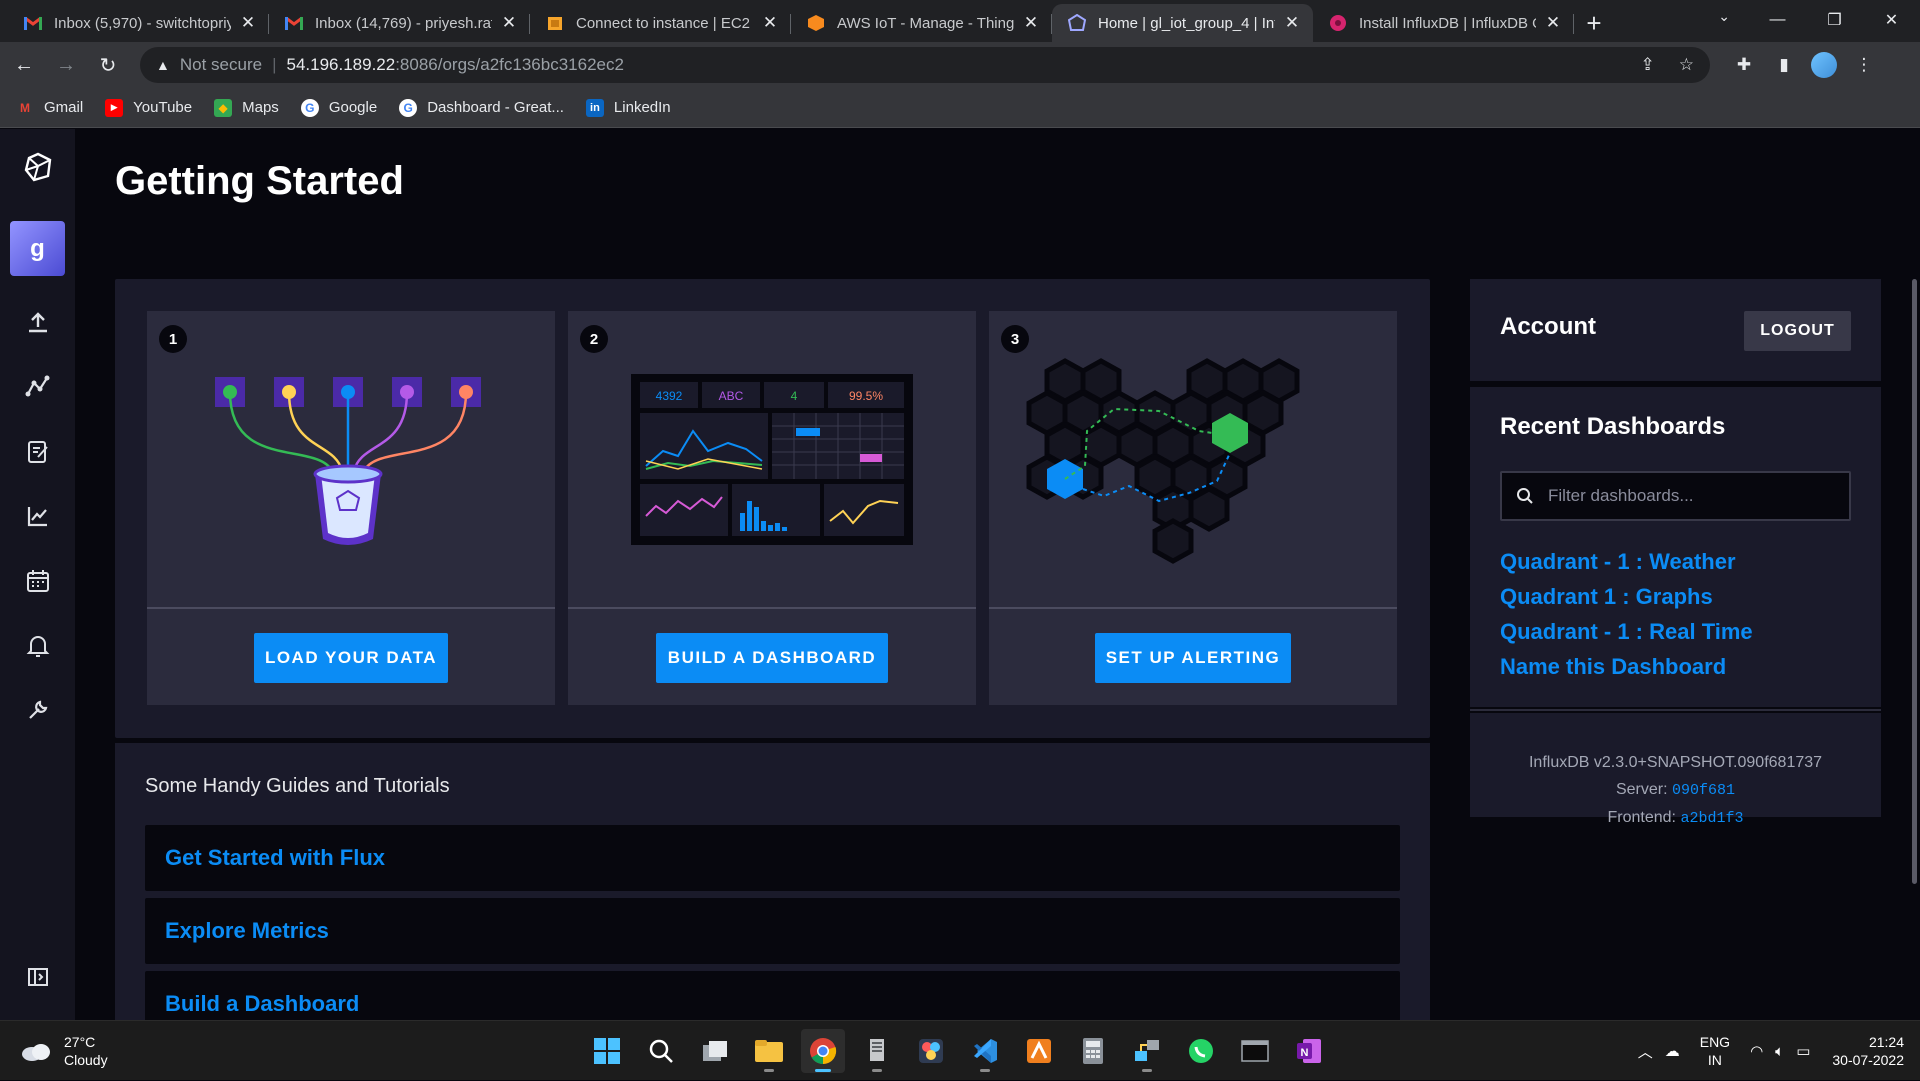 This screenshot has height=1081, width=1920. What do you see at coordinates (661, 1051) in the screenshot?
I see `search-icon` at bounding box center [661, 1051].